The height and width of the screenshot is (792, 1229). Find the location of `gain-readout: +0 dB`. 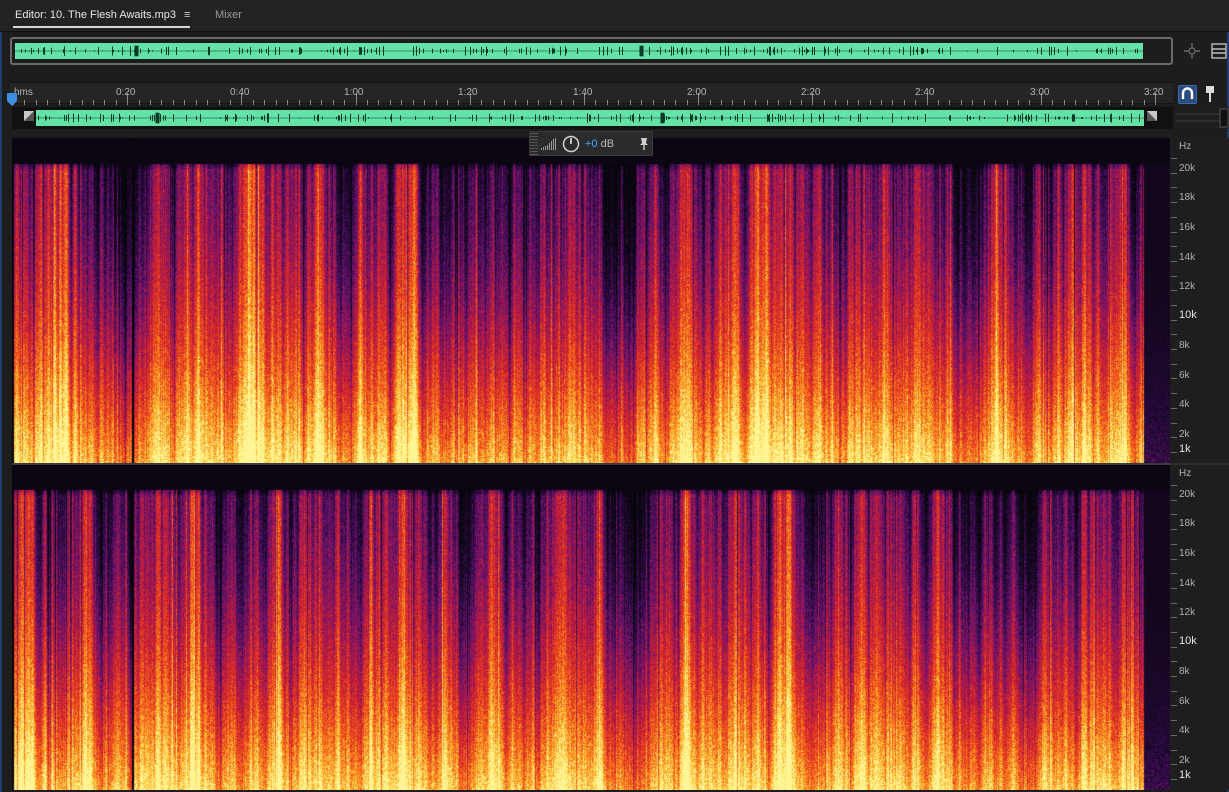

gain-readout: +0 dB is located at coordinates (599, 144).